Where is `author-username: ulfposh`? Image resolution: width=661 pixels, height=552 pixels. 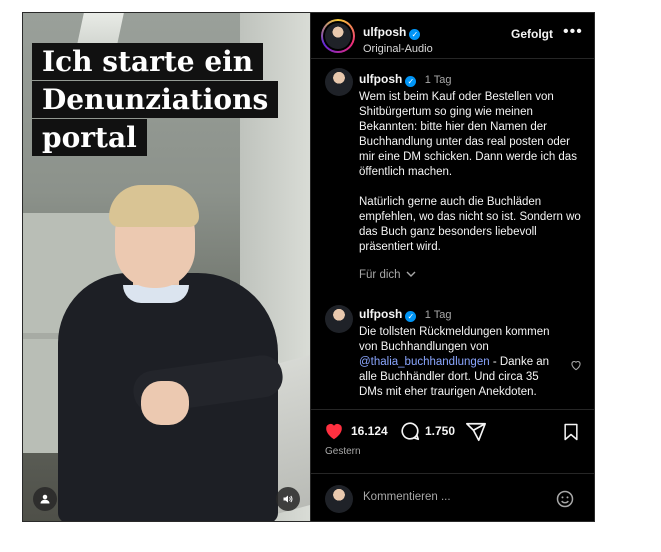 author-username: ulfposh is located at coordinates (384, 32).